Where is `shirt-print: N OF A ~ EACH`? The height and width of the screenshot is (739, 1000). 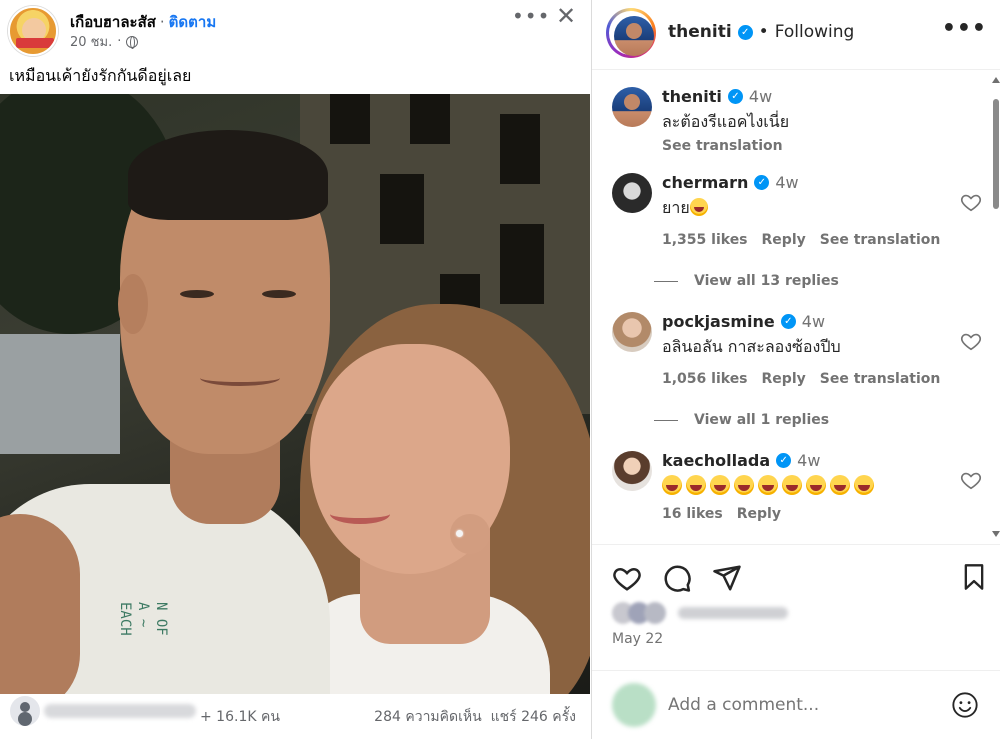
shirt-print: N OF A ~ EACH is located at coordinates (143, 619).